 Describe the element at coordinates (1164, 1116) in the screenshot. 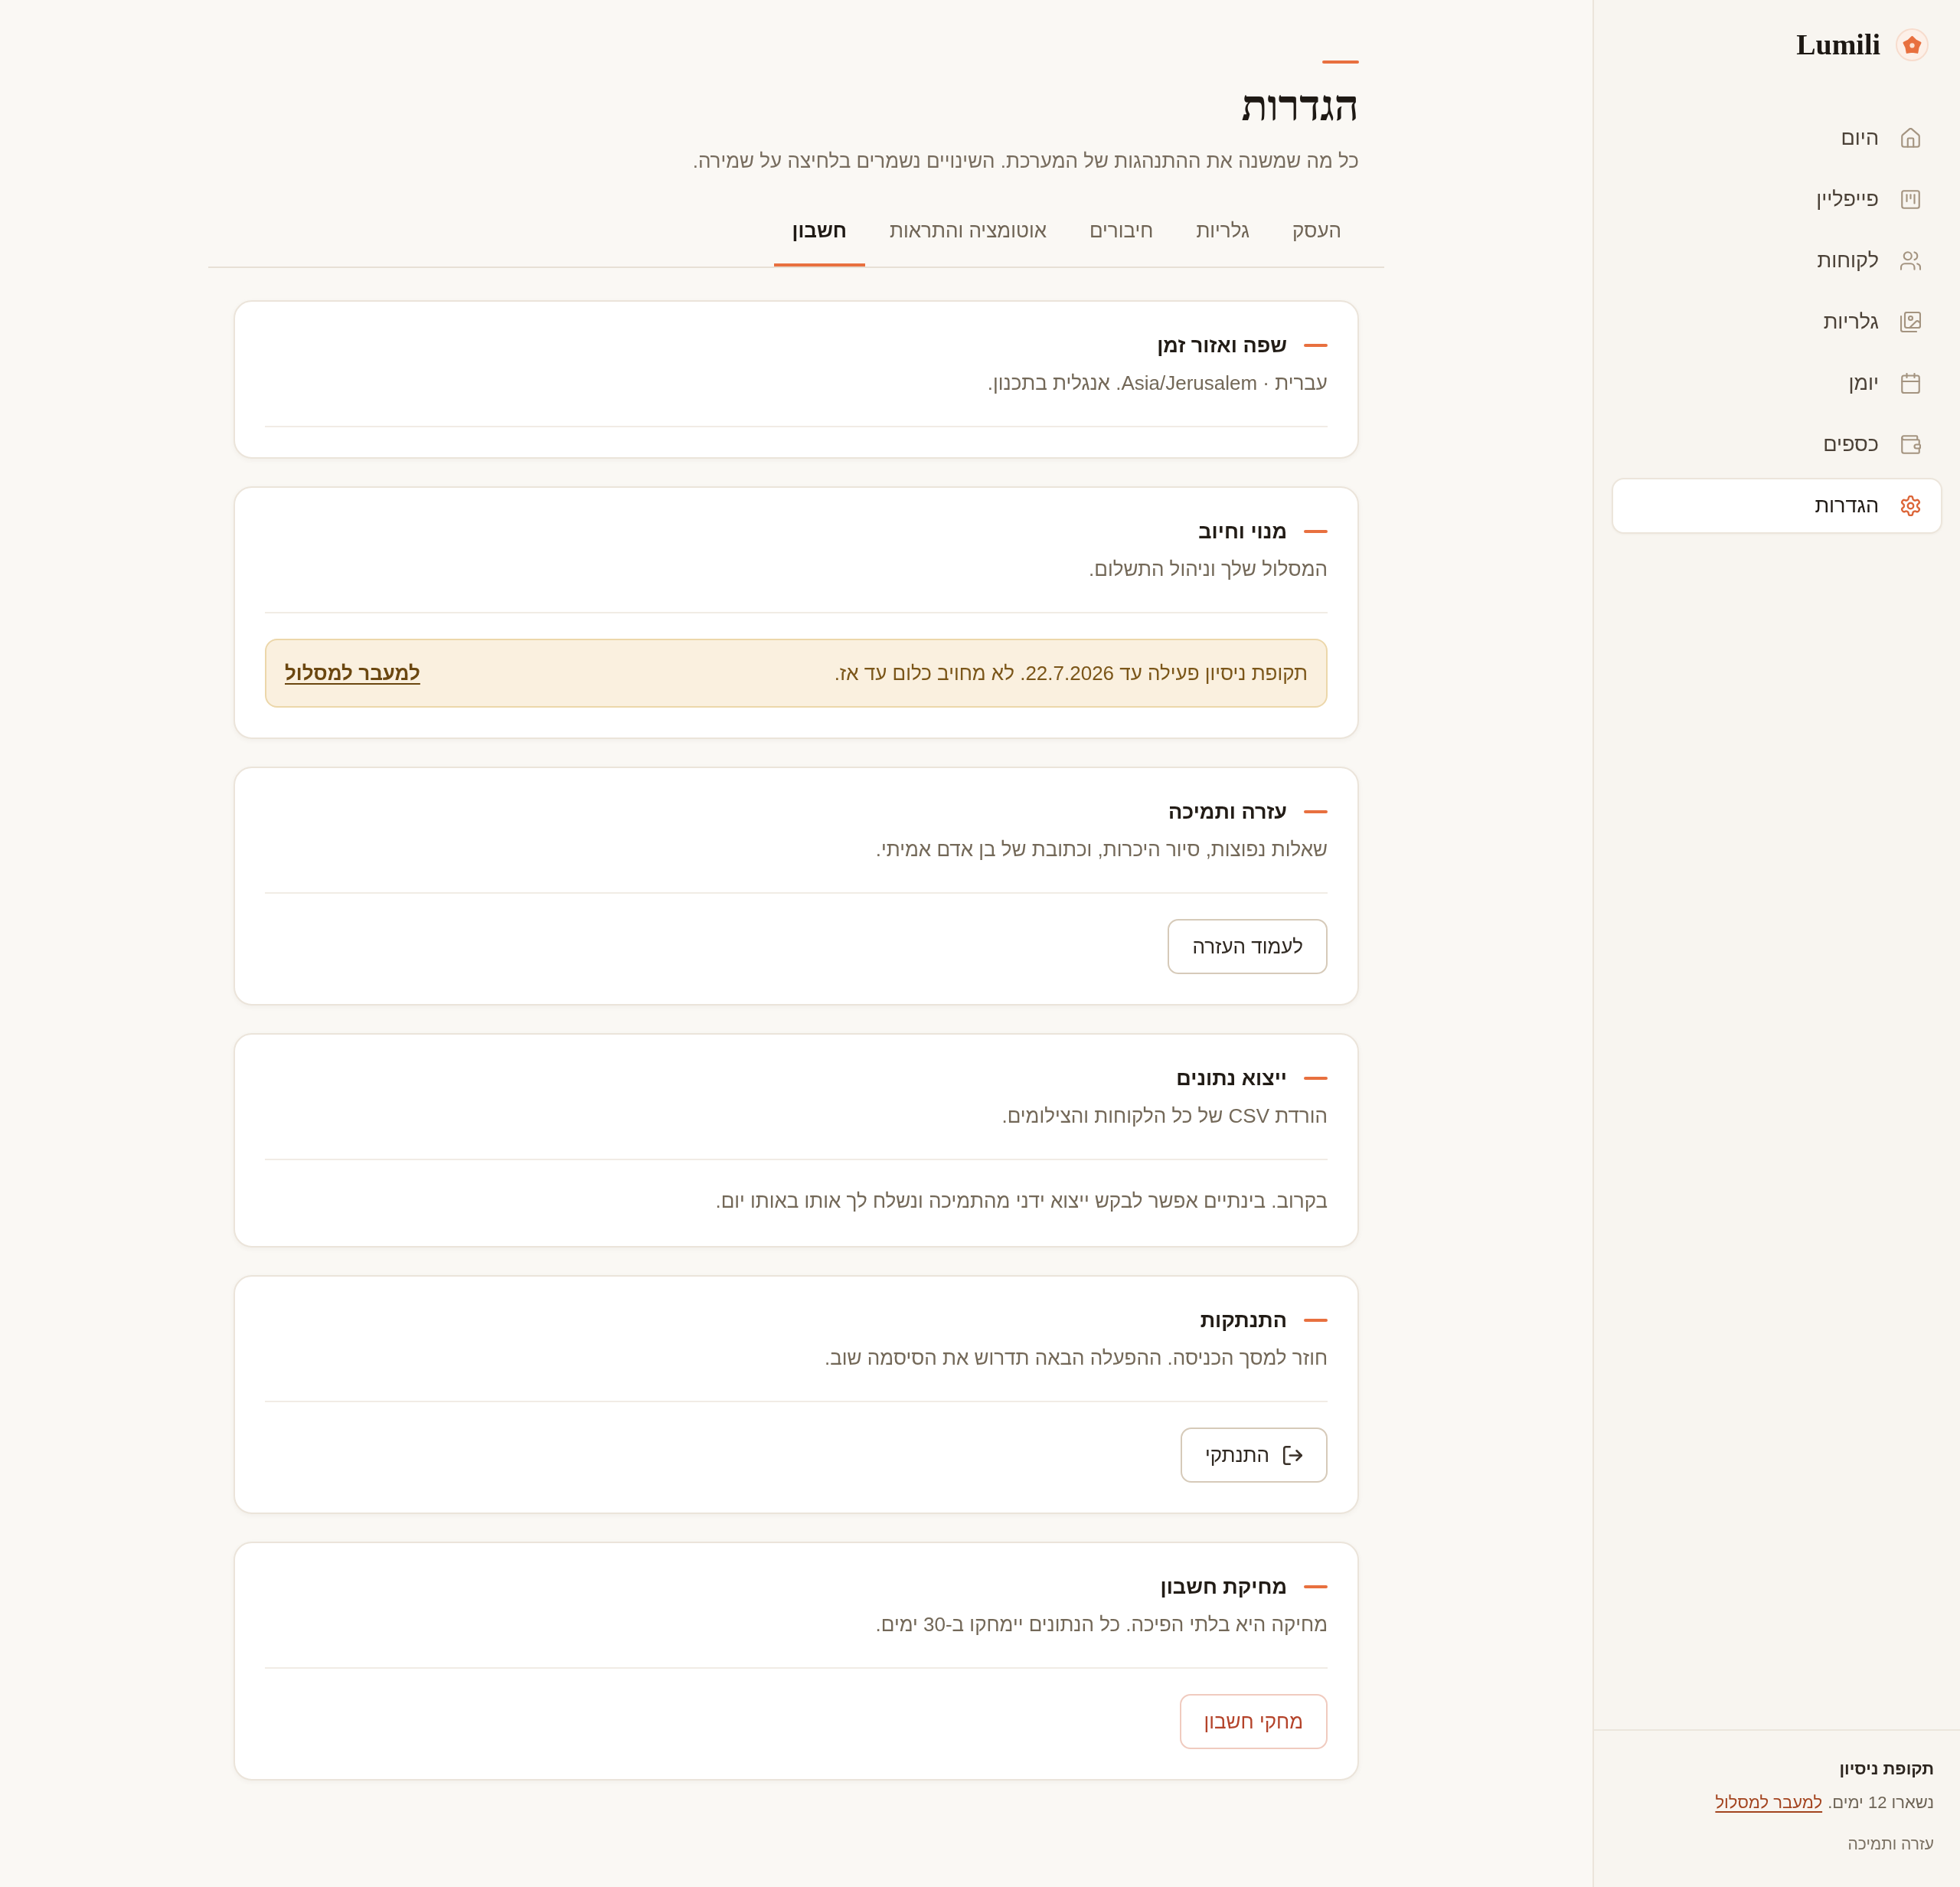

I see `card-description: הורדת CSV של כל הלקוחות והצילומים.` at that location.